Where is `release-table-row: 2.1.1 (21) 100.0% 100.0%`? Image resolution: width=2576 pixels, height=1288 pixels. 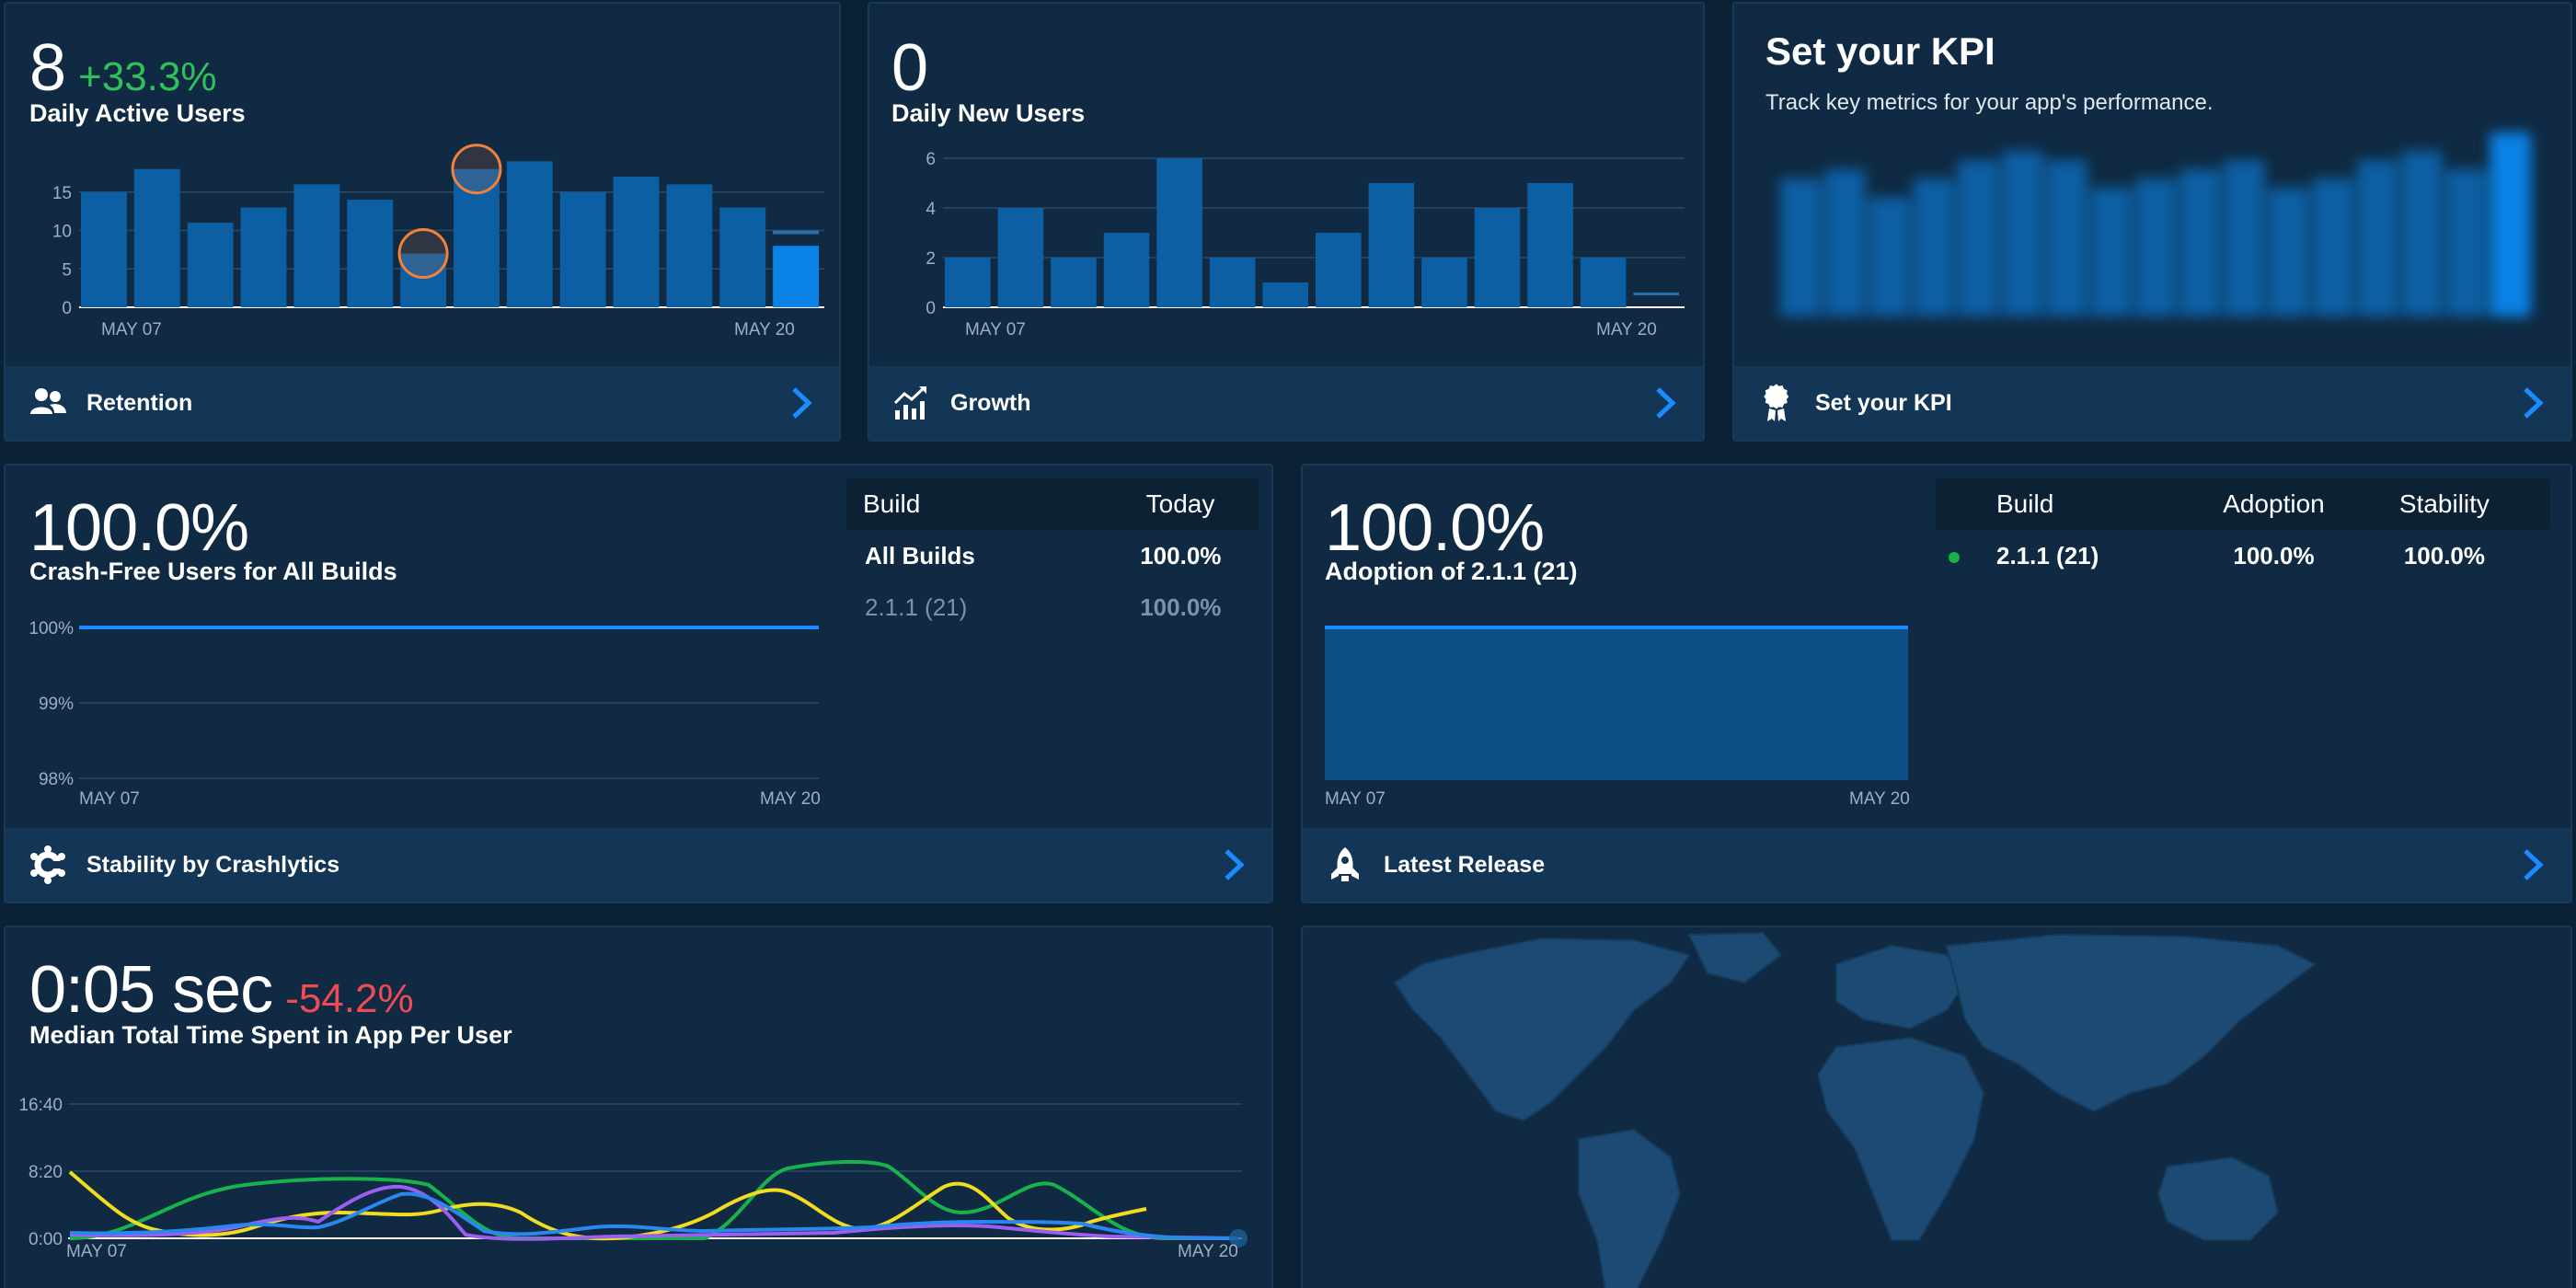
release-table-row: 2.1.1 (21) 100.0% 100.0% is located at coordinates (2243, 555).